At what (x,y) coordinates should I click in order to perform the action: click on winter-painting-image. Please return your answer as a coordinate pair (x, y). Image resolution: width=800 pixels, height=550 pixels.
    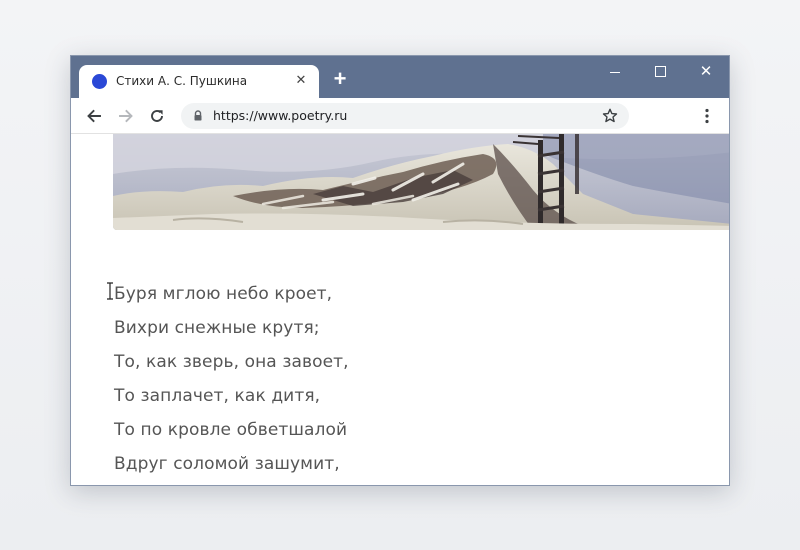
    Looking at the image, I should click on (421, 182).